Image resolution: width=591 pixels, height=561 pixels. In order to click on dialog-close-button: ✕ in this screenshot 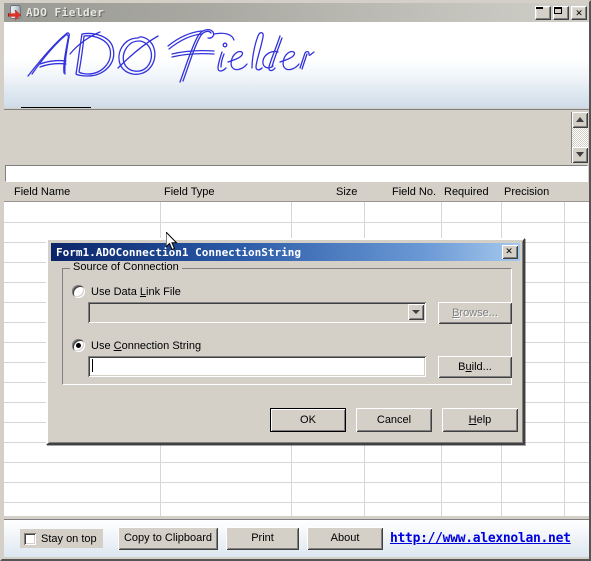, I will do `click(510, 251)`.